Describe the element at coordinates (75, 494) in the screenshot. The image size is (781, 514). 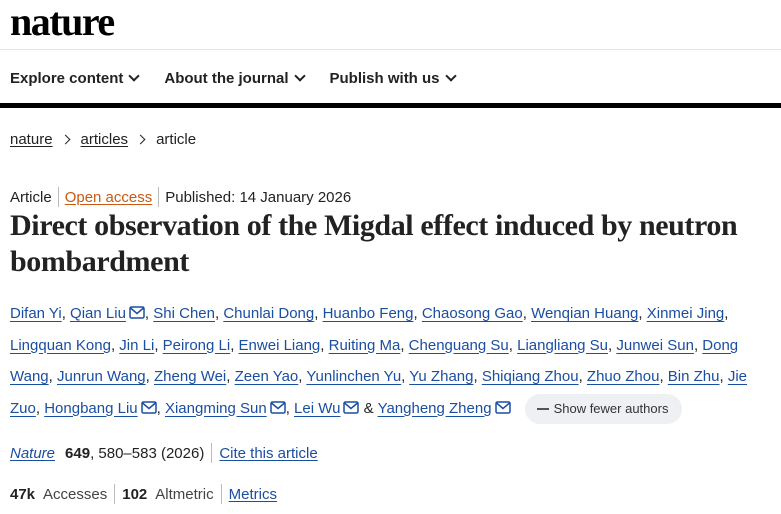
I see `accesses-label: Accesses` at that location.